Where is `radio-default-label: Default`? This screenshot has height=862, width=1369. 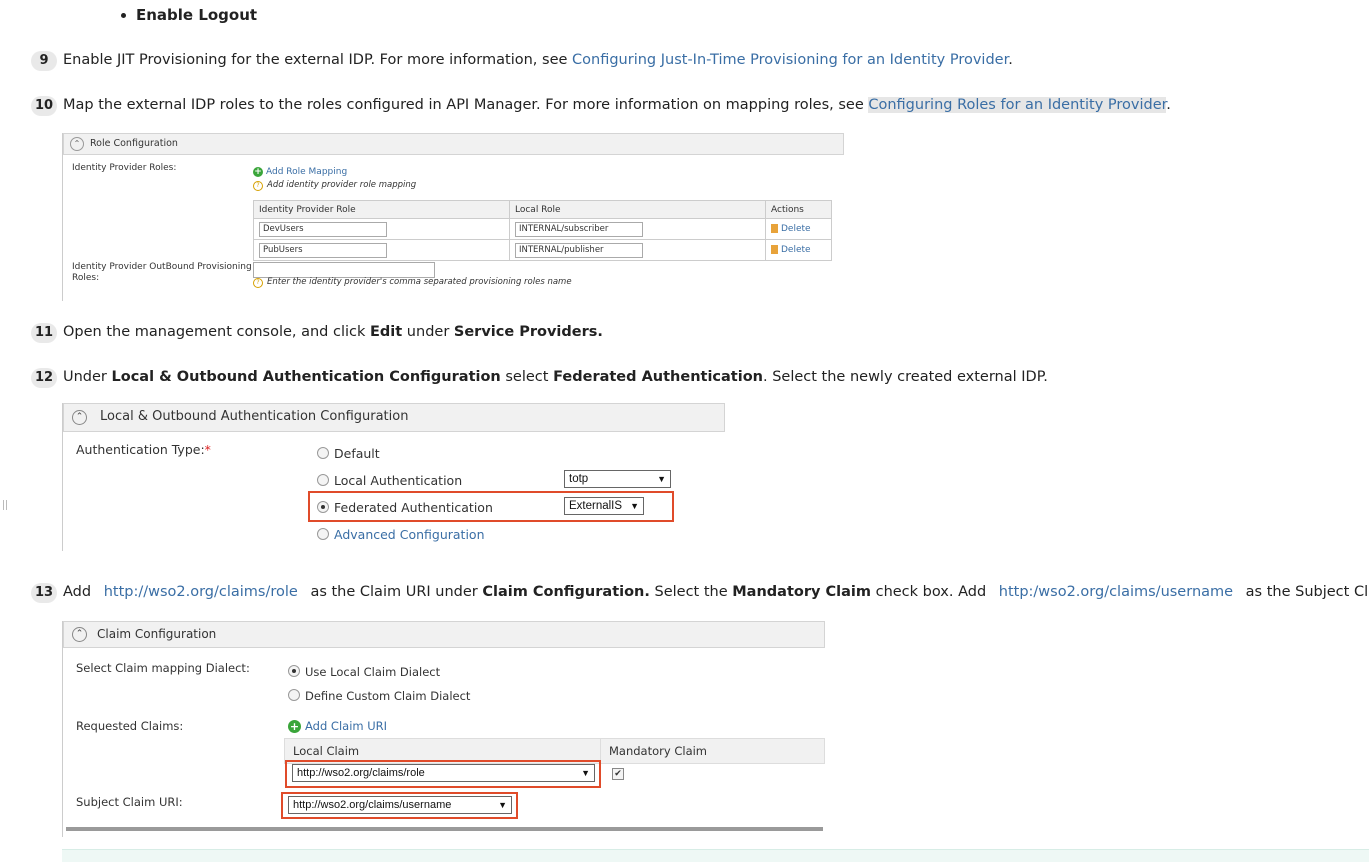
radio-default-label: Default is located at coordinates (357, 453).